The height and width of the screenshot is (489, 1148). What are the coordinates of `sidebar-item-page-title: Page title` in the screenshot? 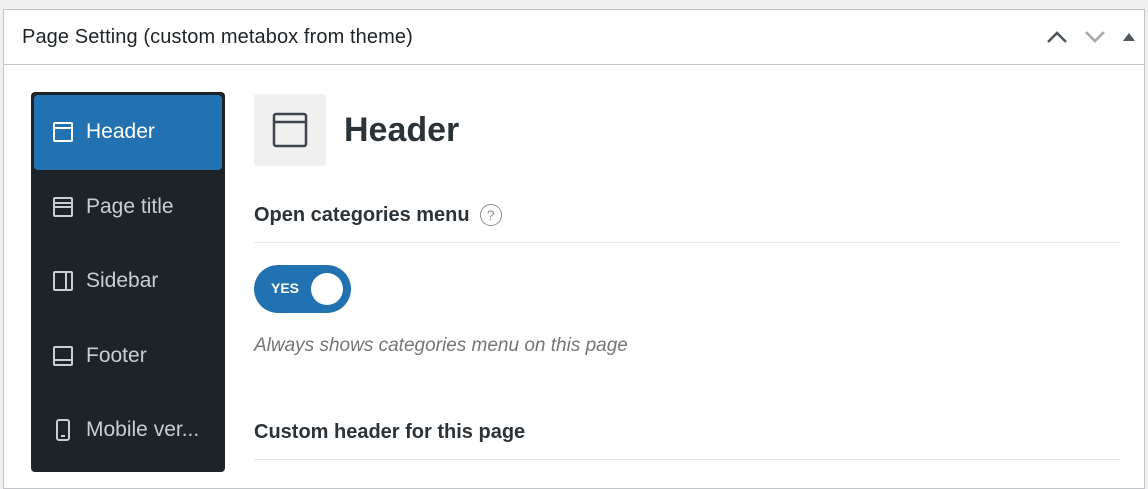 It's located at (128, 207).